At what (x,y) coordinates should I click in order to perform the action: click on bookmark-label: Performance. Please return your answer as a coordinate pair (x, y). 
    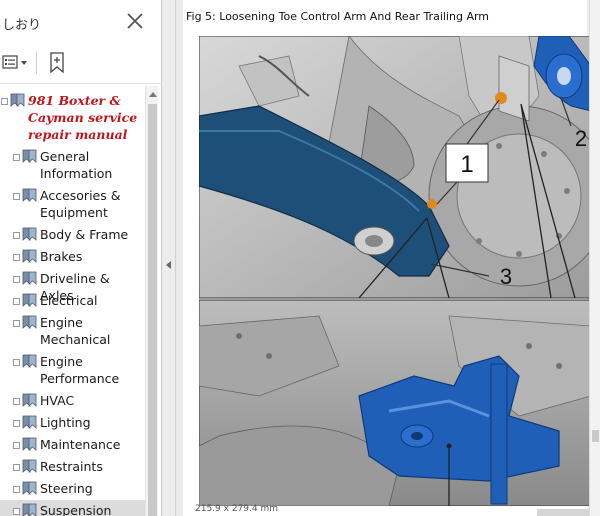
    Looking at the image, I should click on (80, 378).